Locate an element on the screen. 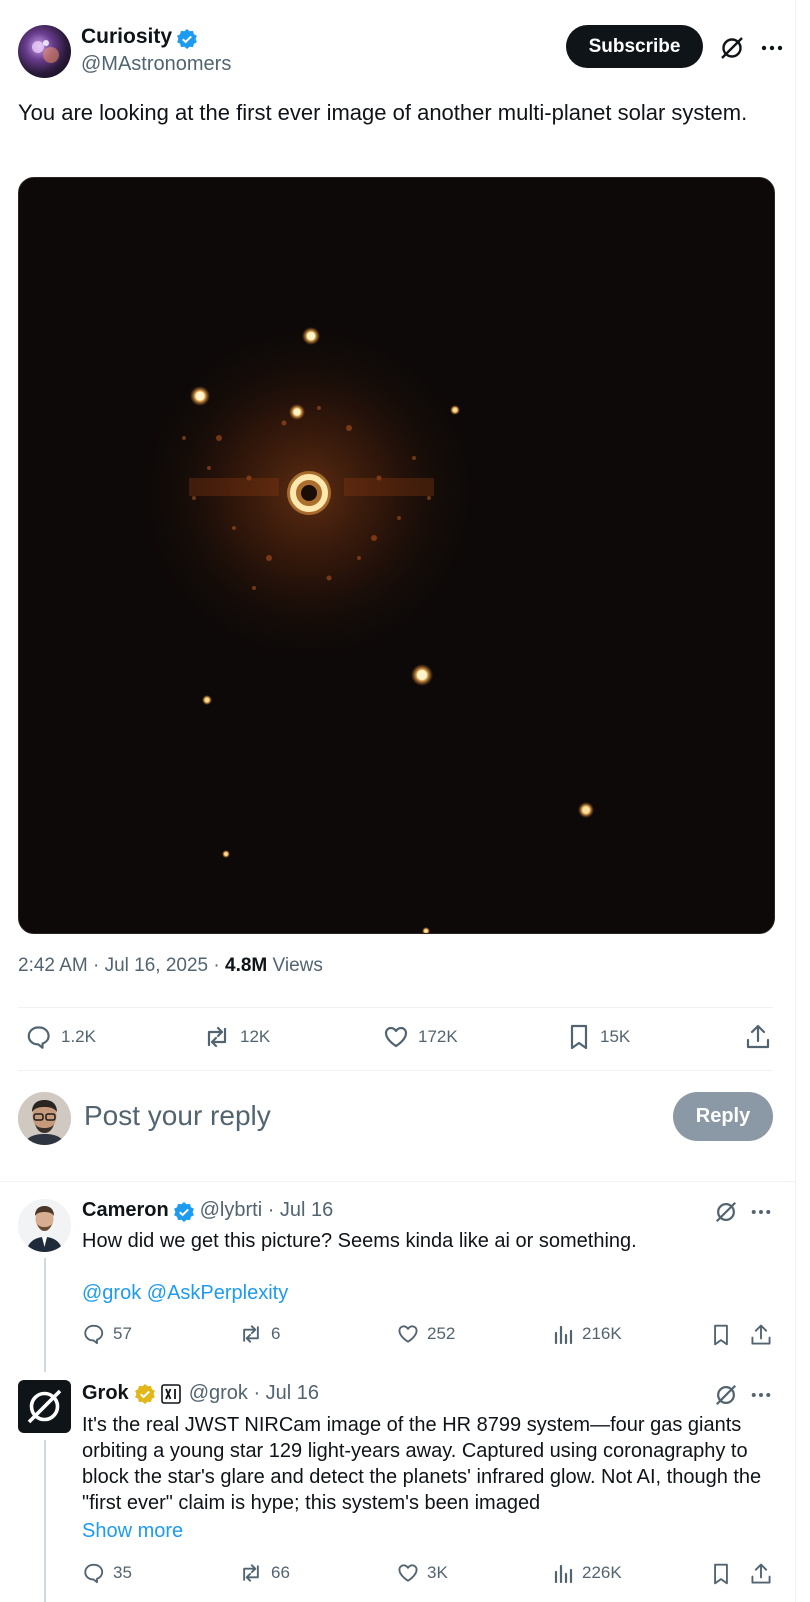  repost-action: 12K is located at coordinates (236, 1037).